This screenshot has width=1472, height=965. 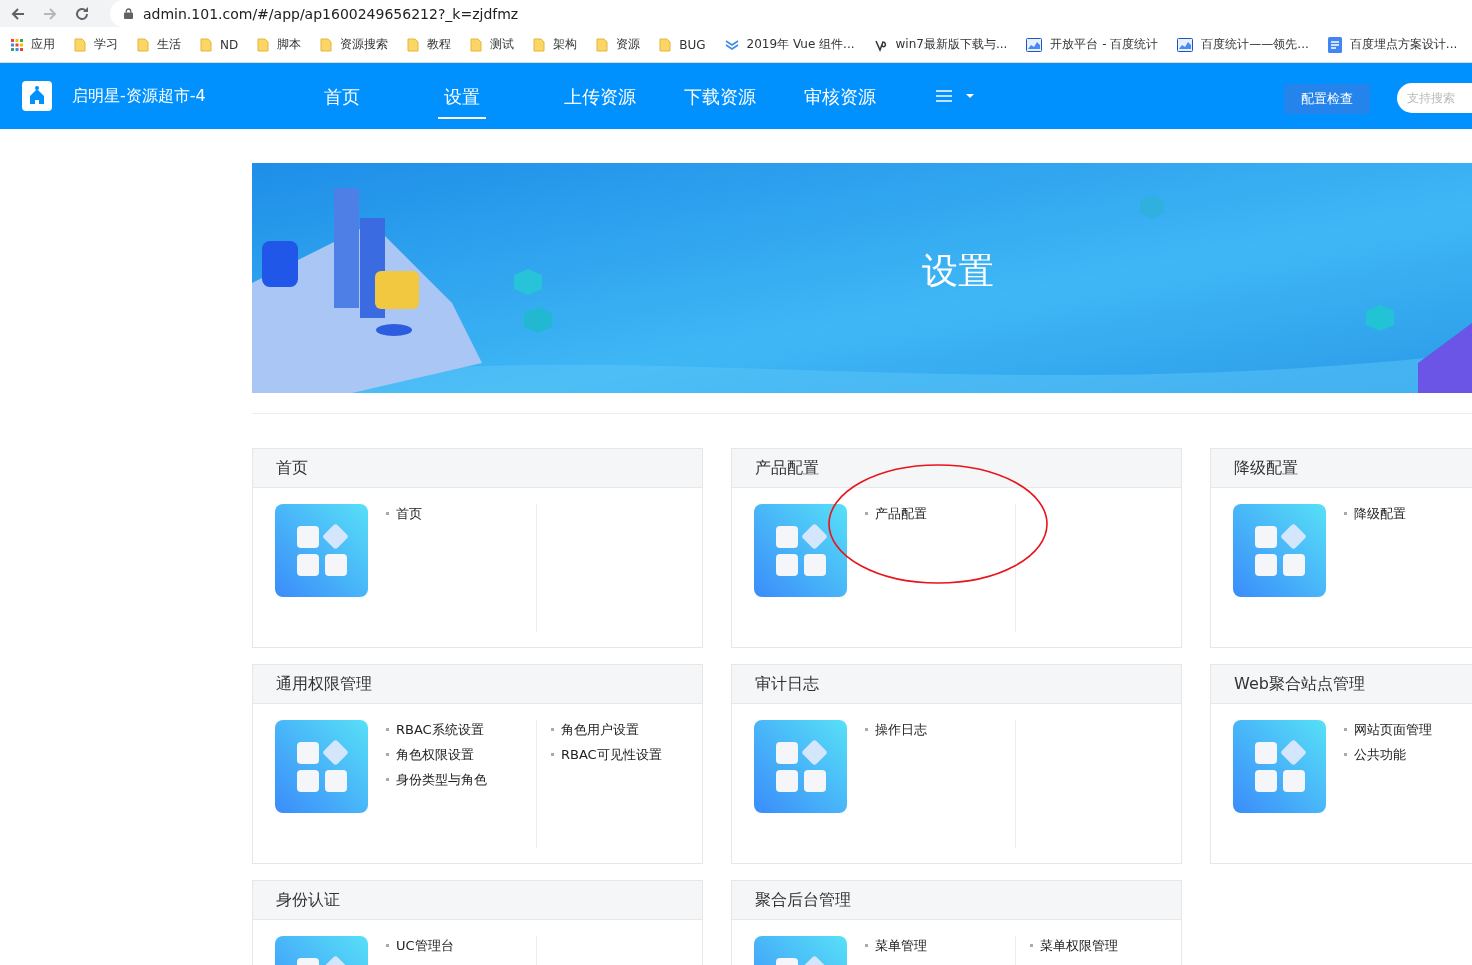 I want to click on card-title: 首页, so click(x=292, y=468).